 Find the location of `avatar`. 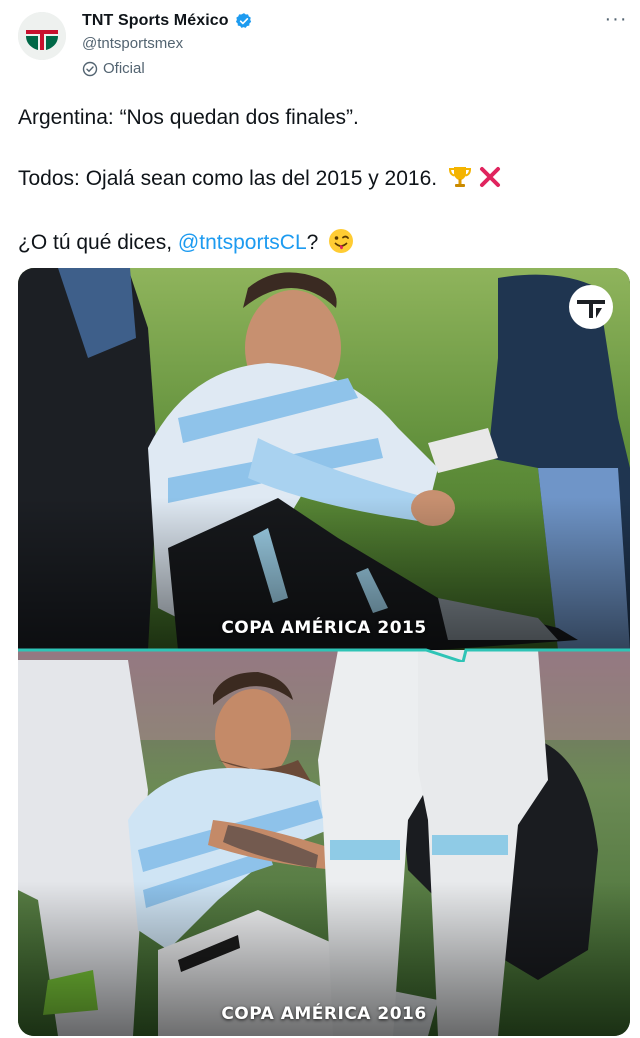

avatar is located at coordinates (42, 36).